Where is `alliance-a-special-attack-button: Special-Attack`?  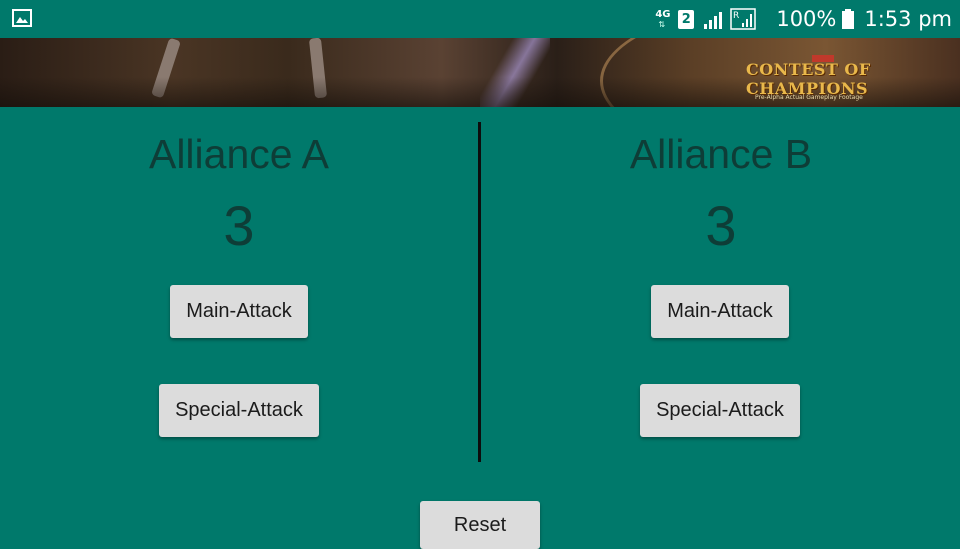
alliance-a-special-attack-button: Special-Attack is located at coordinates (239, 410).